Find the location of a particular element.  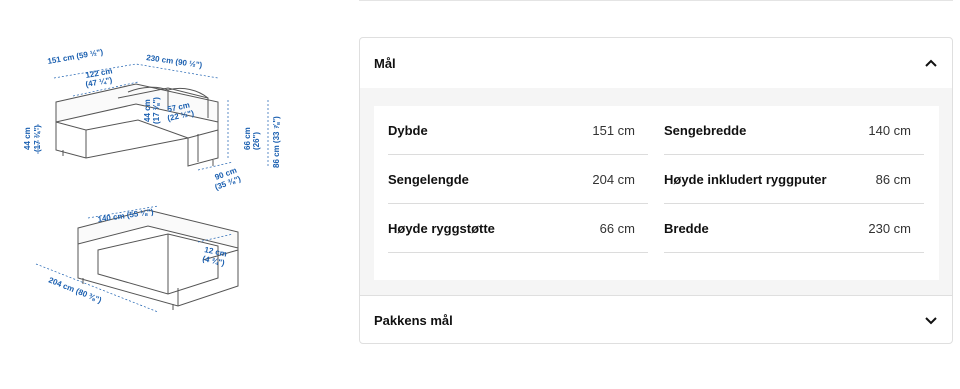

measurement-row: Sengelengde 204 cm is located at coordinates (518, 179).